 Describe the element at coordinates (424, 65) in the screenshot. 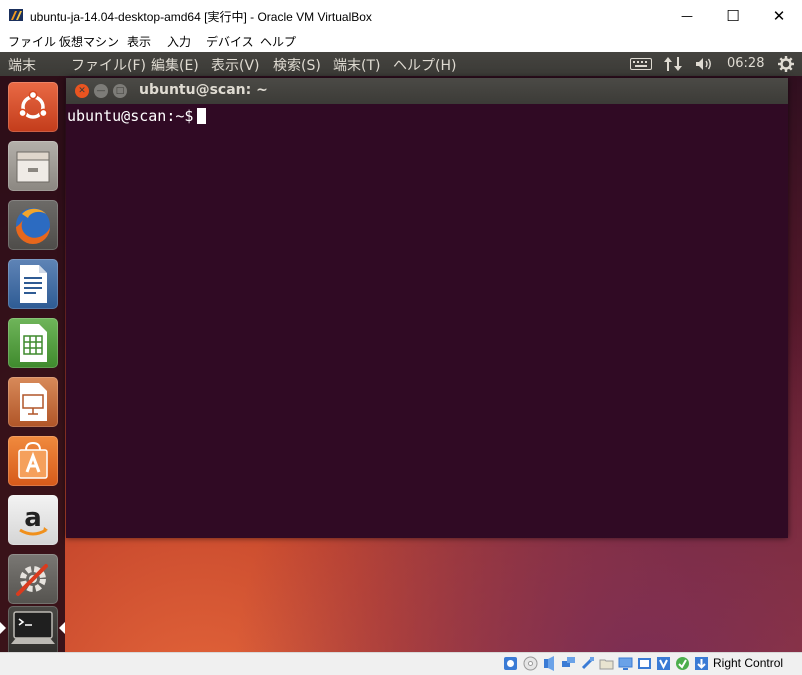

I see `terminal-menu-help: ヘルプ(H)` at that location.